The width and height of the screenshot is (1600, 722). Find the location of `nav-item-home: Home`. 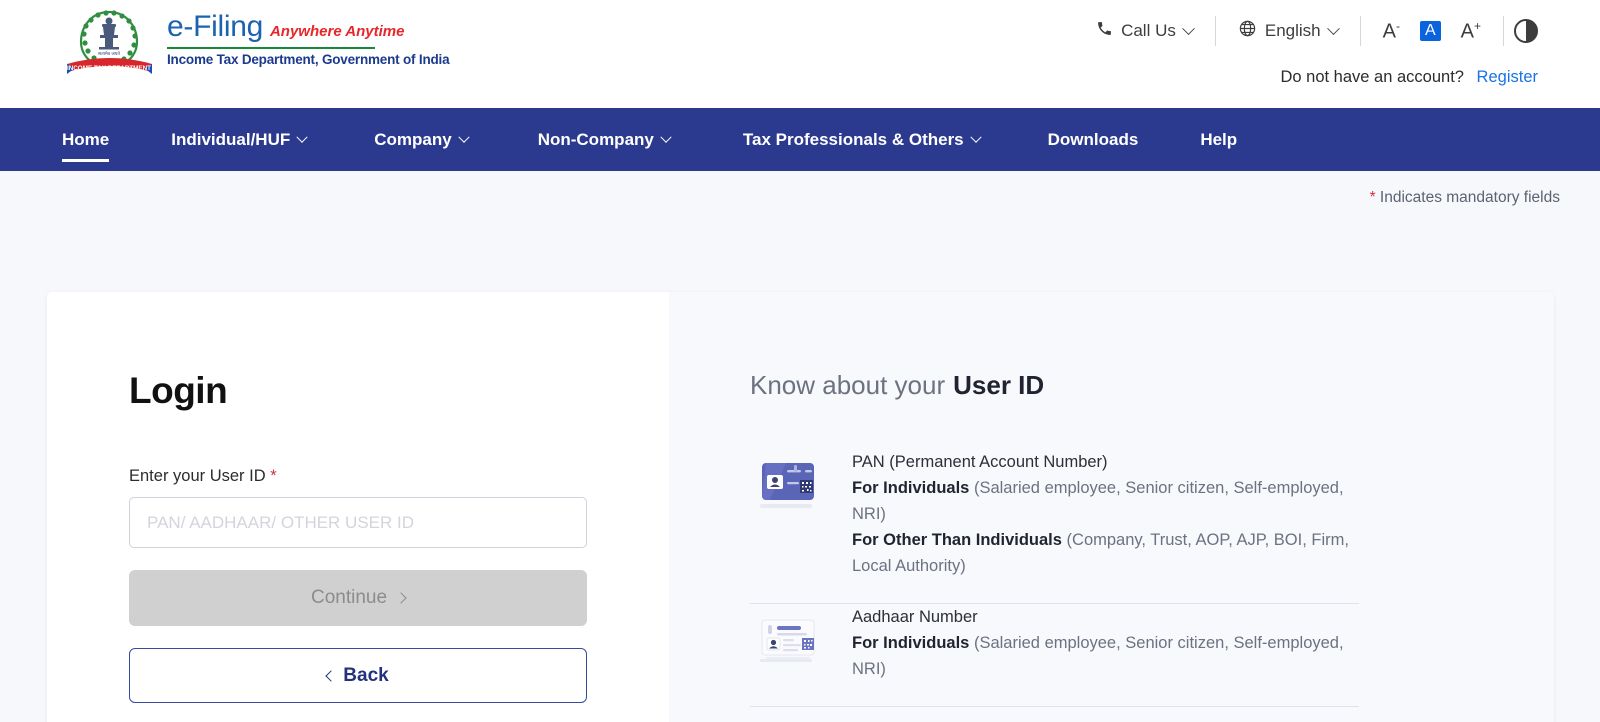

nav-item-home: Home is located at coordinates (86, 139).